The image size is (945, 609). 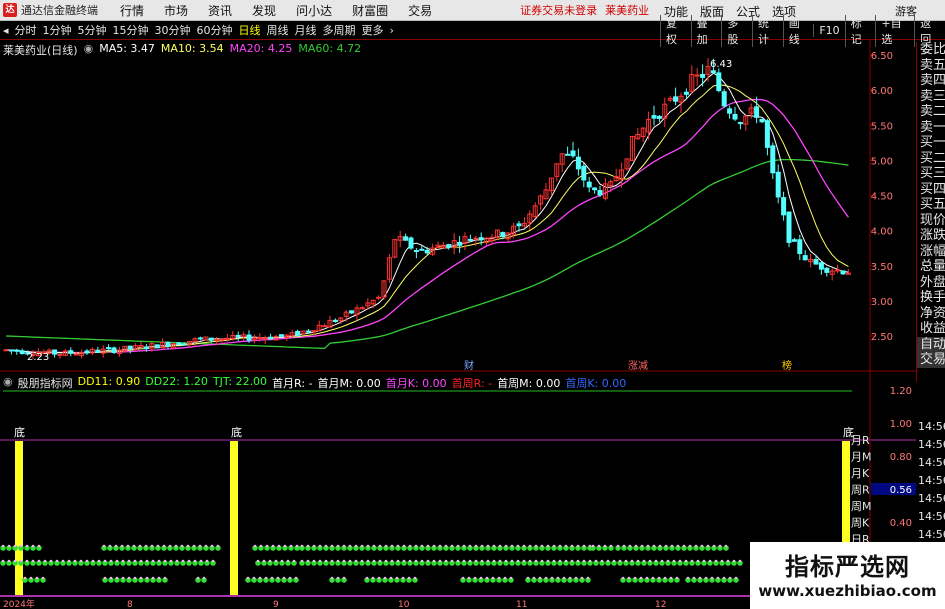 I want to click on gear-icon: ◉, so click(x=8, y=383).